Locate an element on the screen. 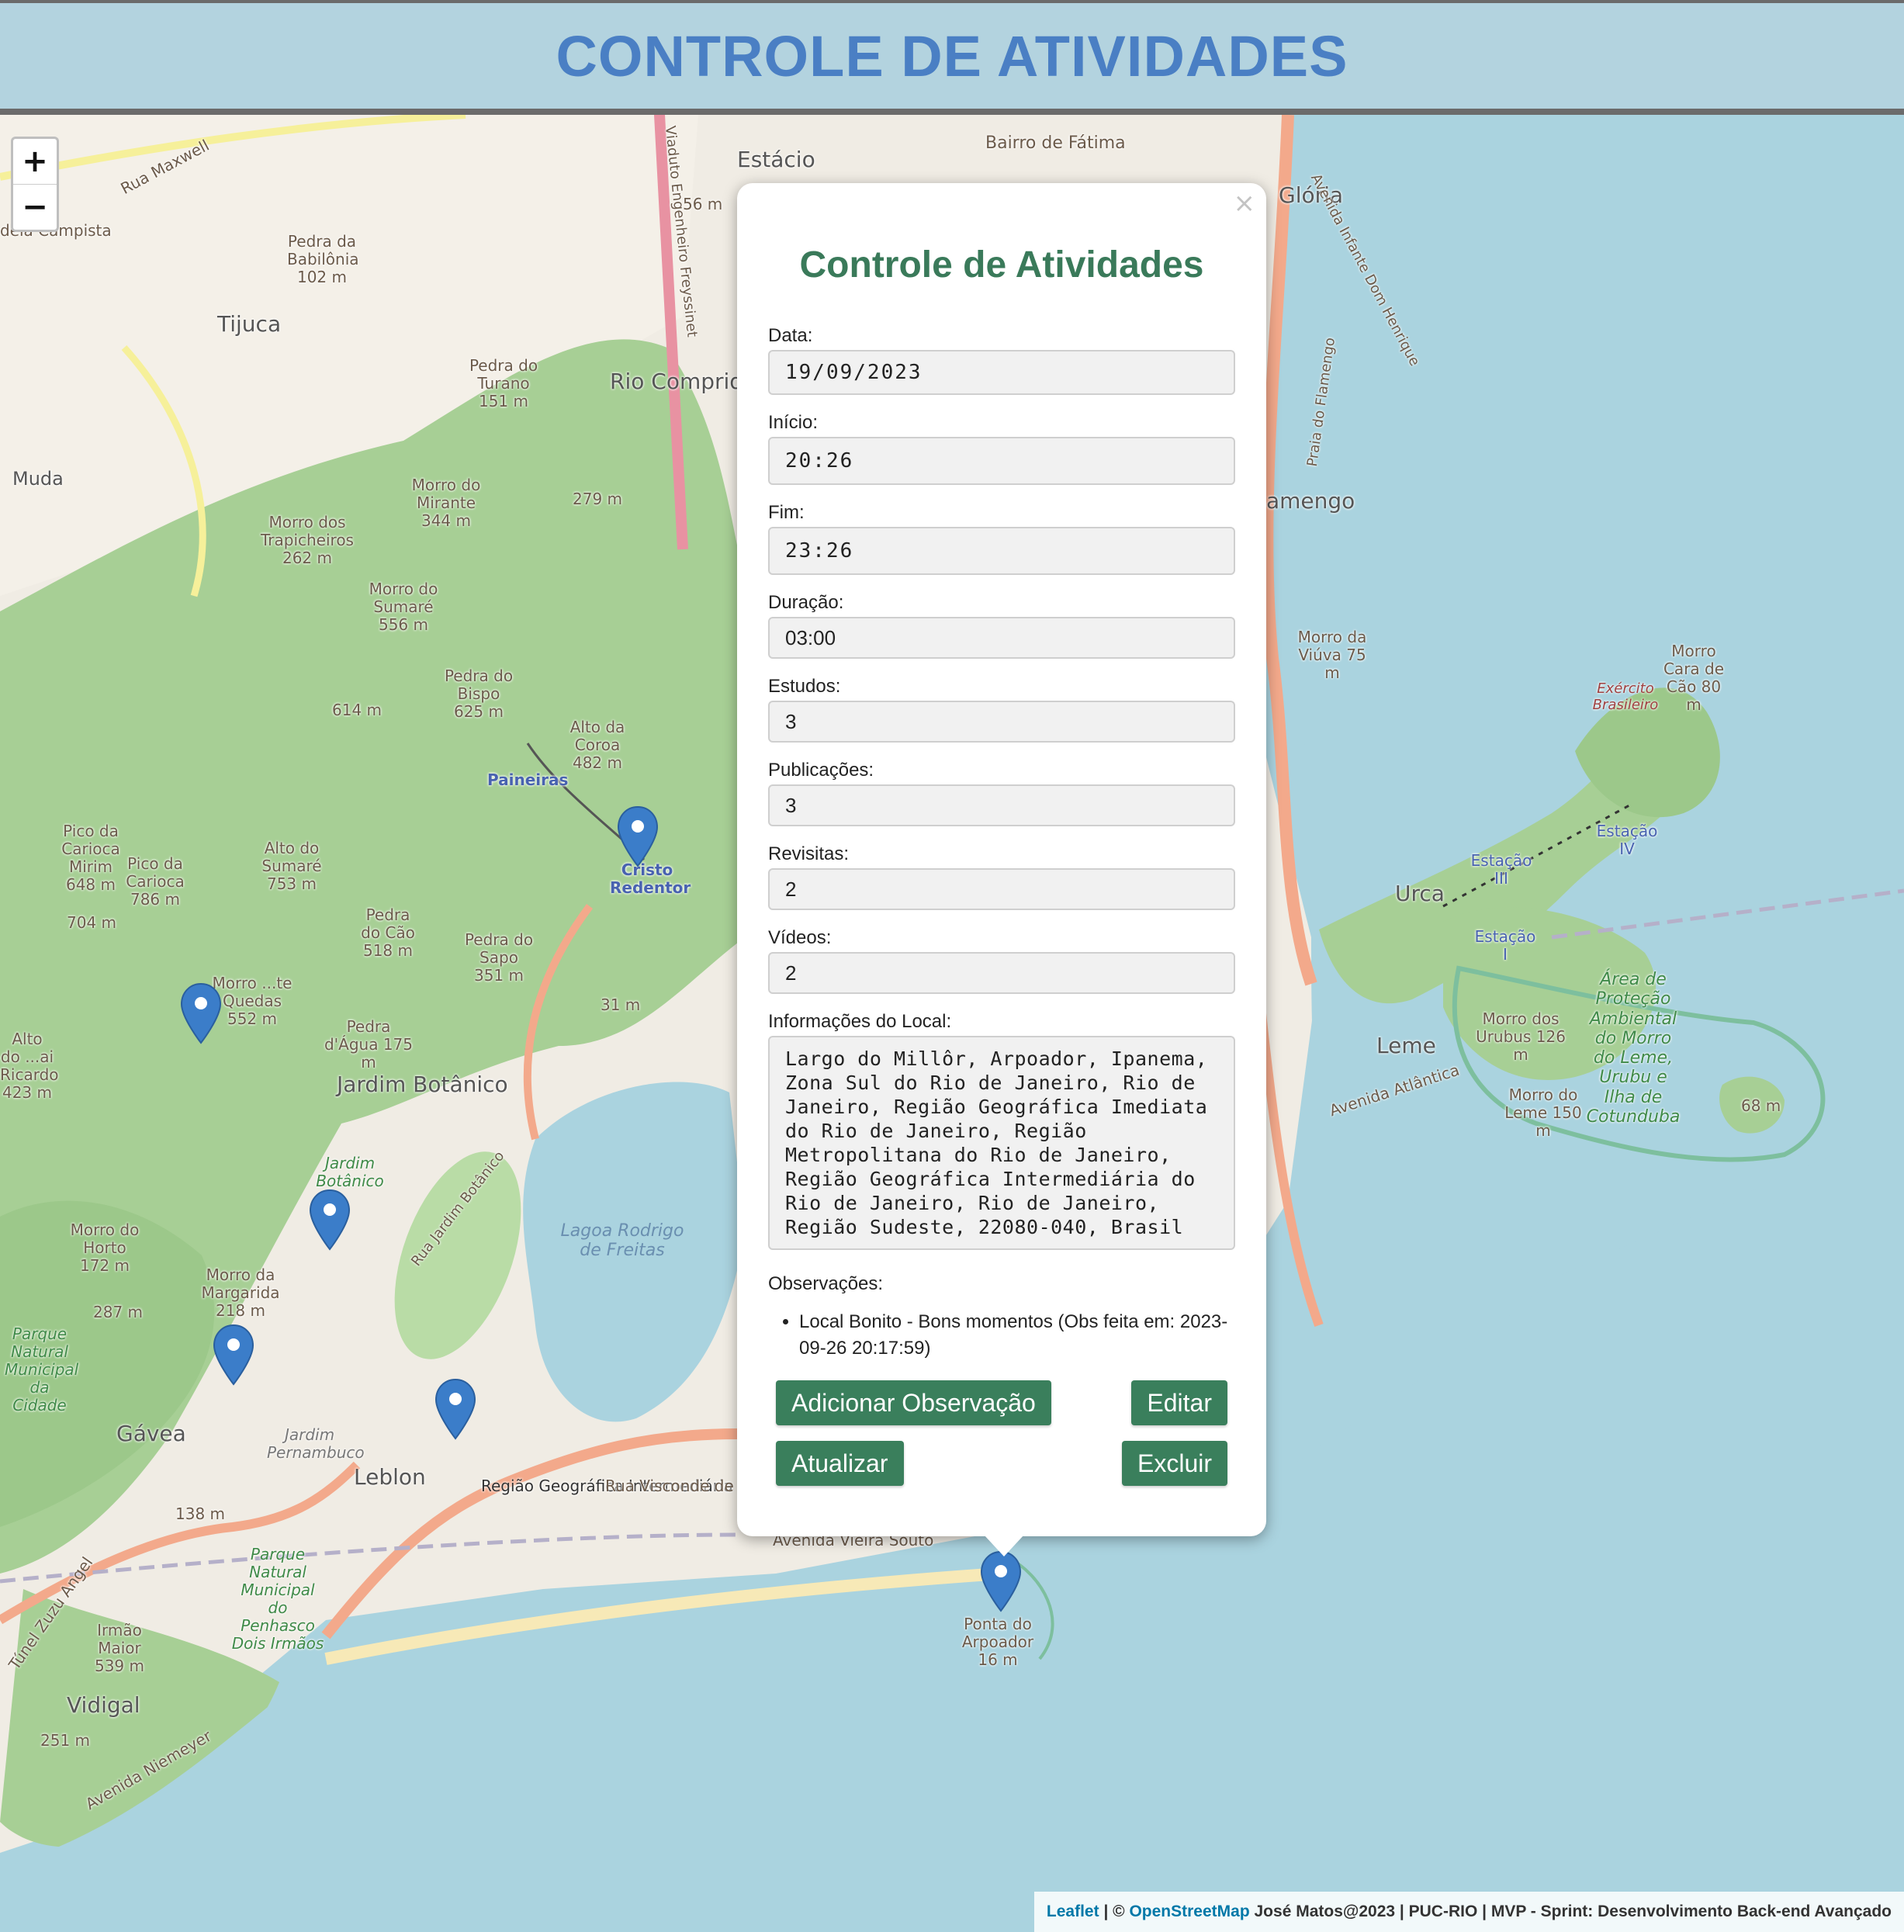 The image size is (1904, 1932). map-label-sapo: Pedra do Sapo 351 m is located at coordinates (499, 957).